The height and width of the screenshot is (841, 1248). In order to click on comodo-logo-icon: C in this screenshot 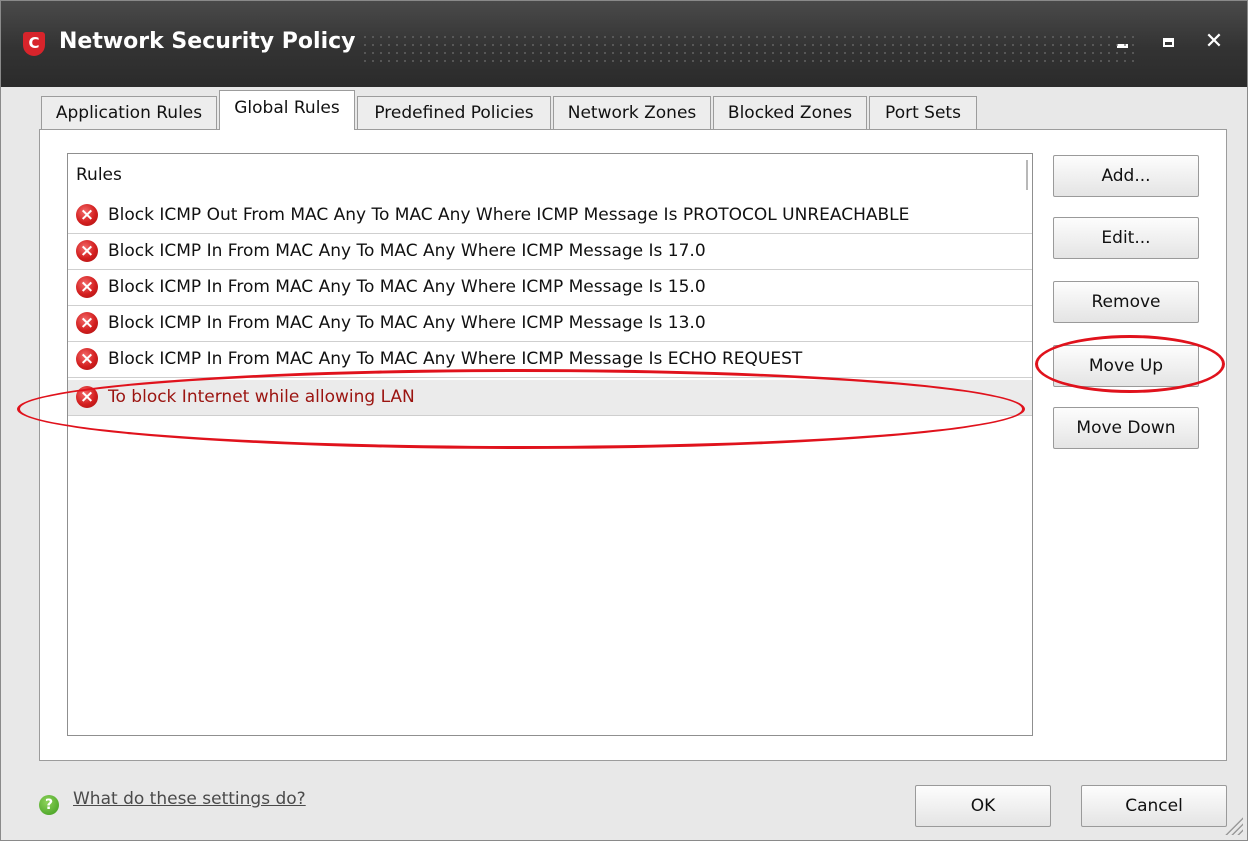, I will do `click(34, 44)`.